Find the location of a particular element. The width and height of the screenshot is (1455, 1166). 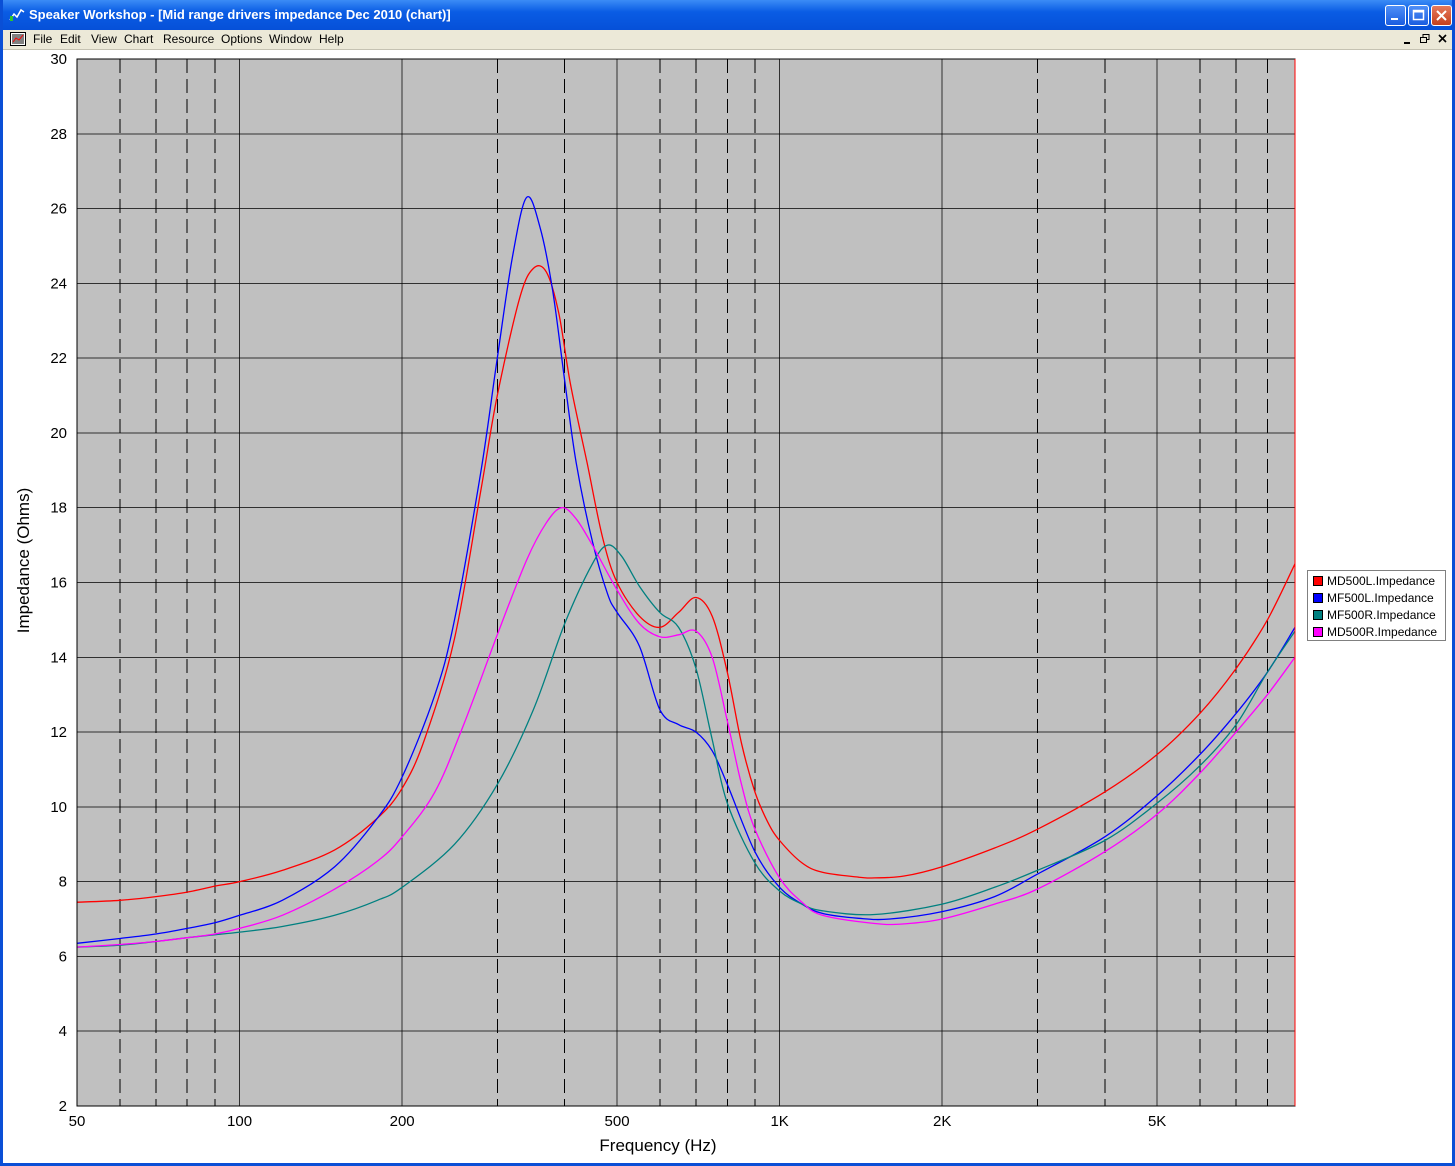

y-axis-ticks: 24681012141618202224262830 is located at coordinates (58, 583).